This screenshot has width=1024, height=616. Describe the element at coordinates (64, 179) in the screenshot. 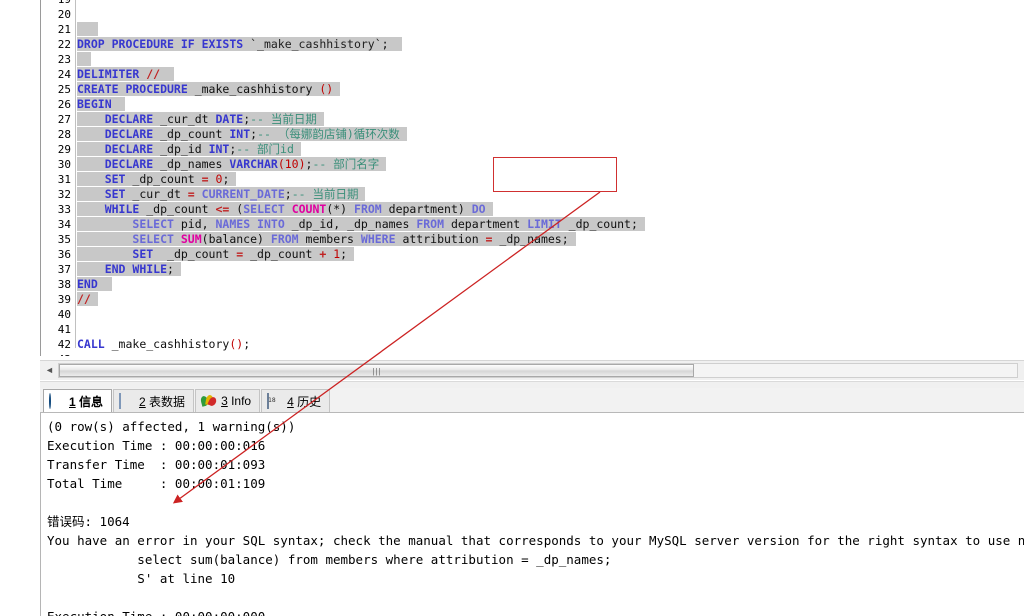

I see `line-number: 31` at that location.